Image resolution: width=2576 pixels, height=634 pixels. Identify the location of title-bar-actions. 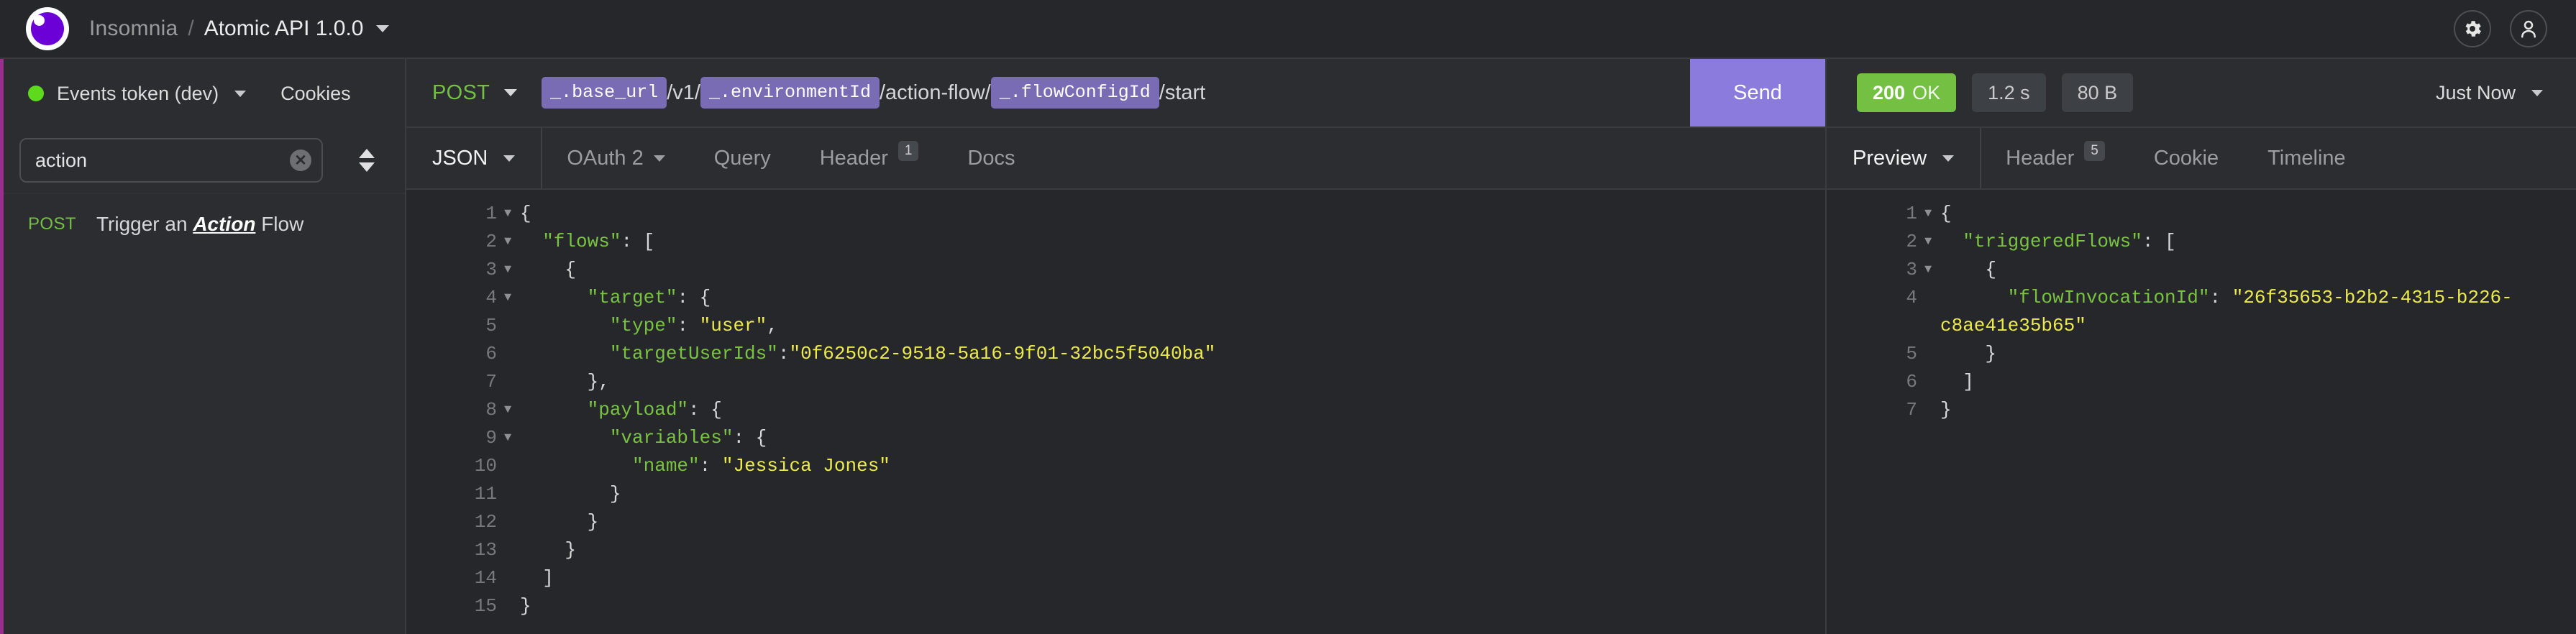
(2500, 29).